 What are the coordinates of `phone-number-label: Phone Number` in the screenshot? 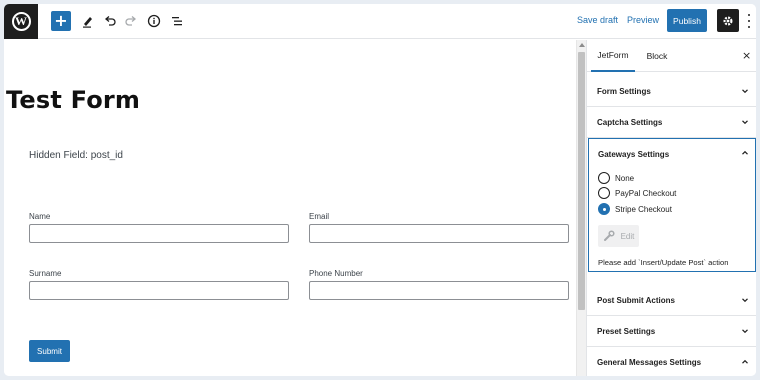 It's located at (336, 273).